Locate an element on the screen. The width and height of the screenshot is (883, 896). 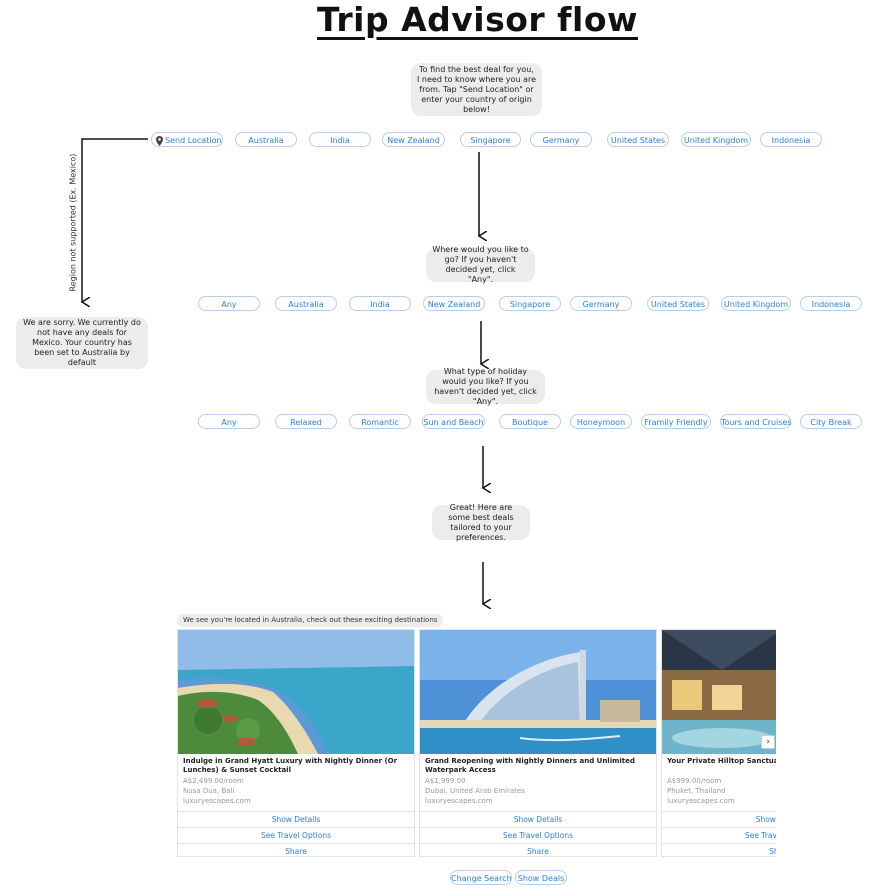
deal-price: A$2,499.00/room is located at coordinates (213, 781).